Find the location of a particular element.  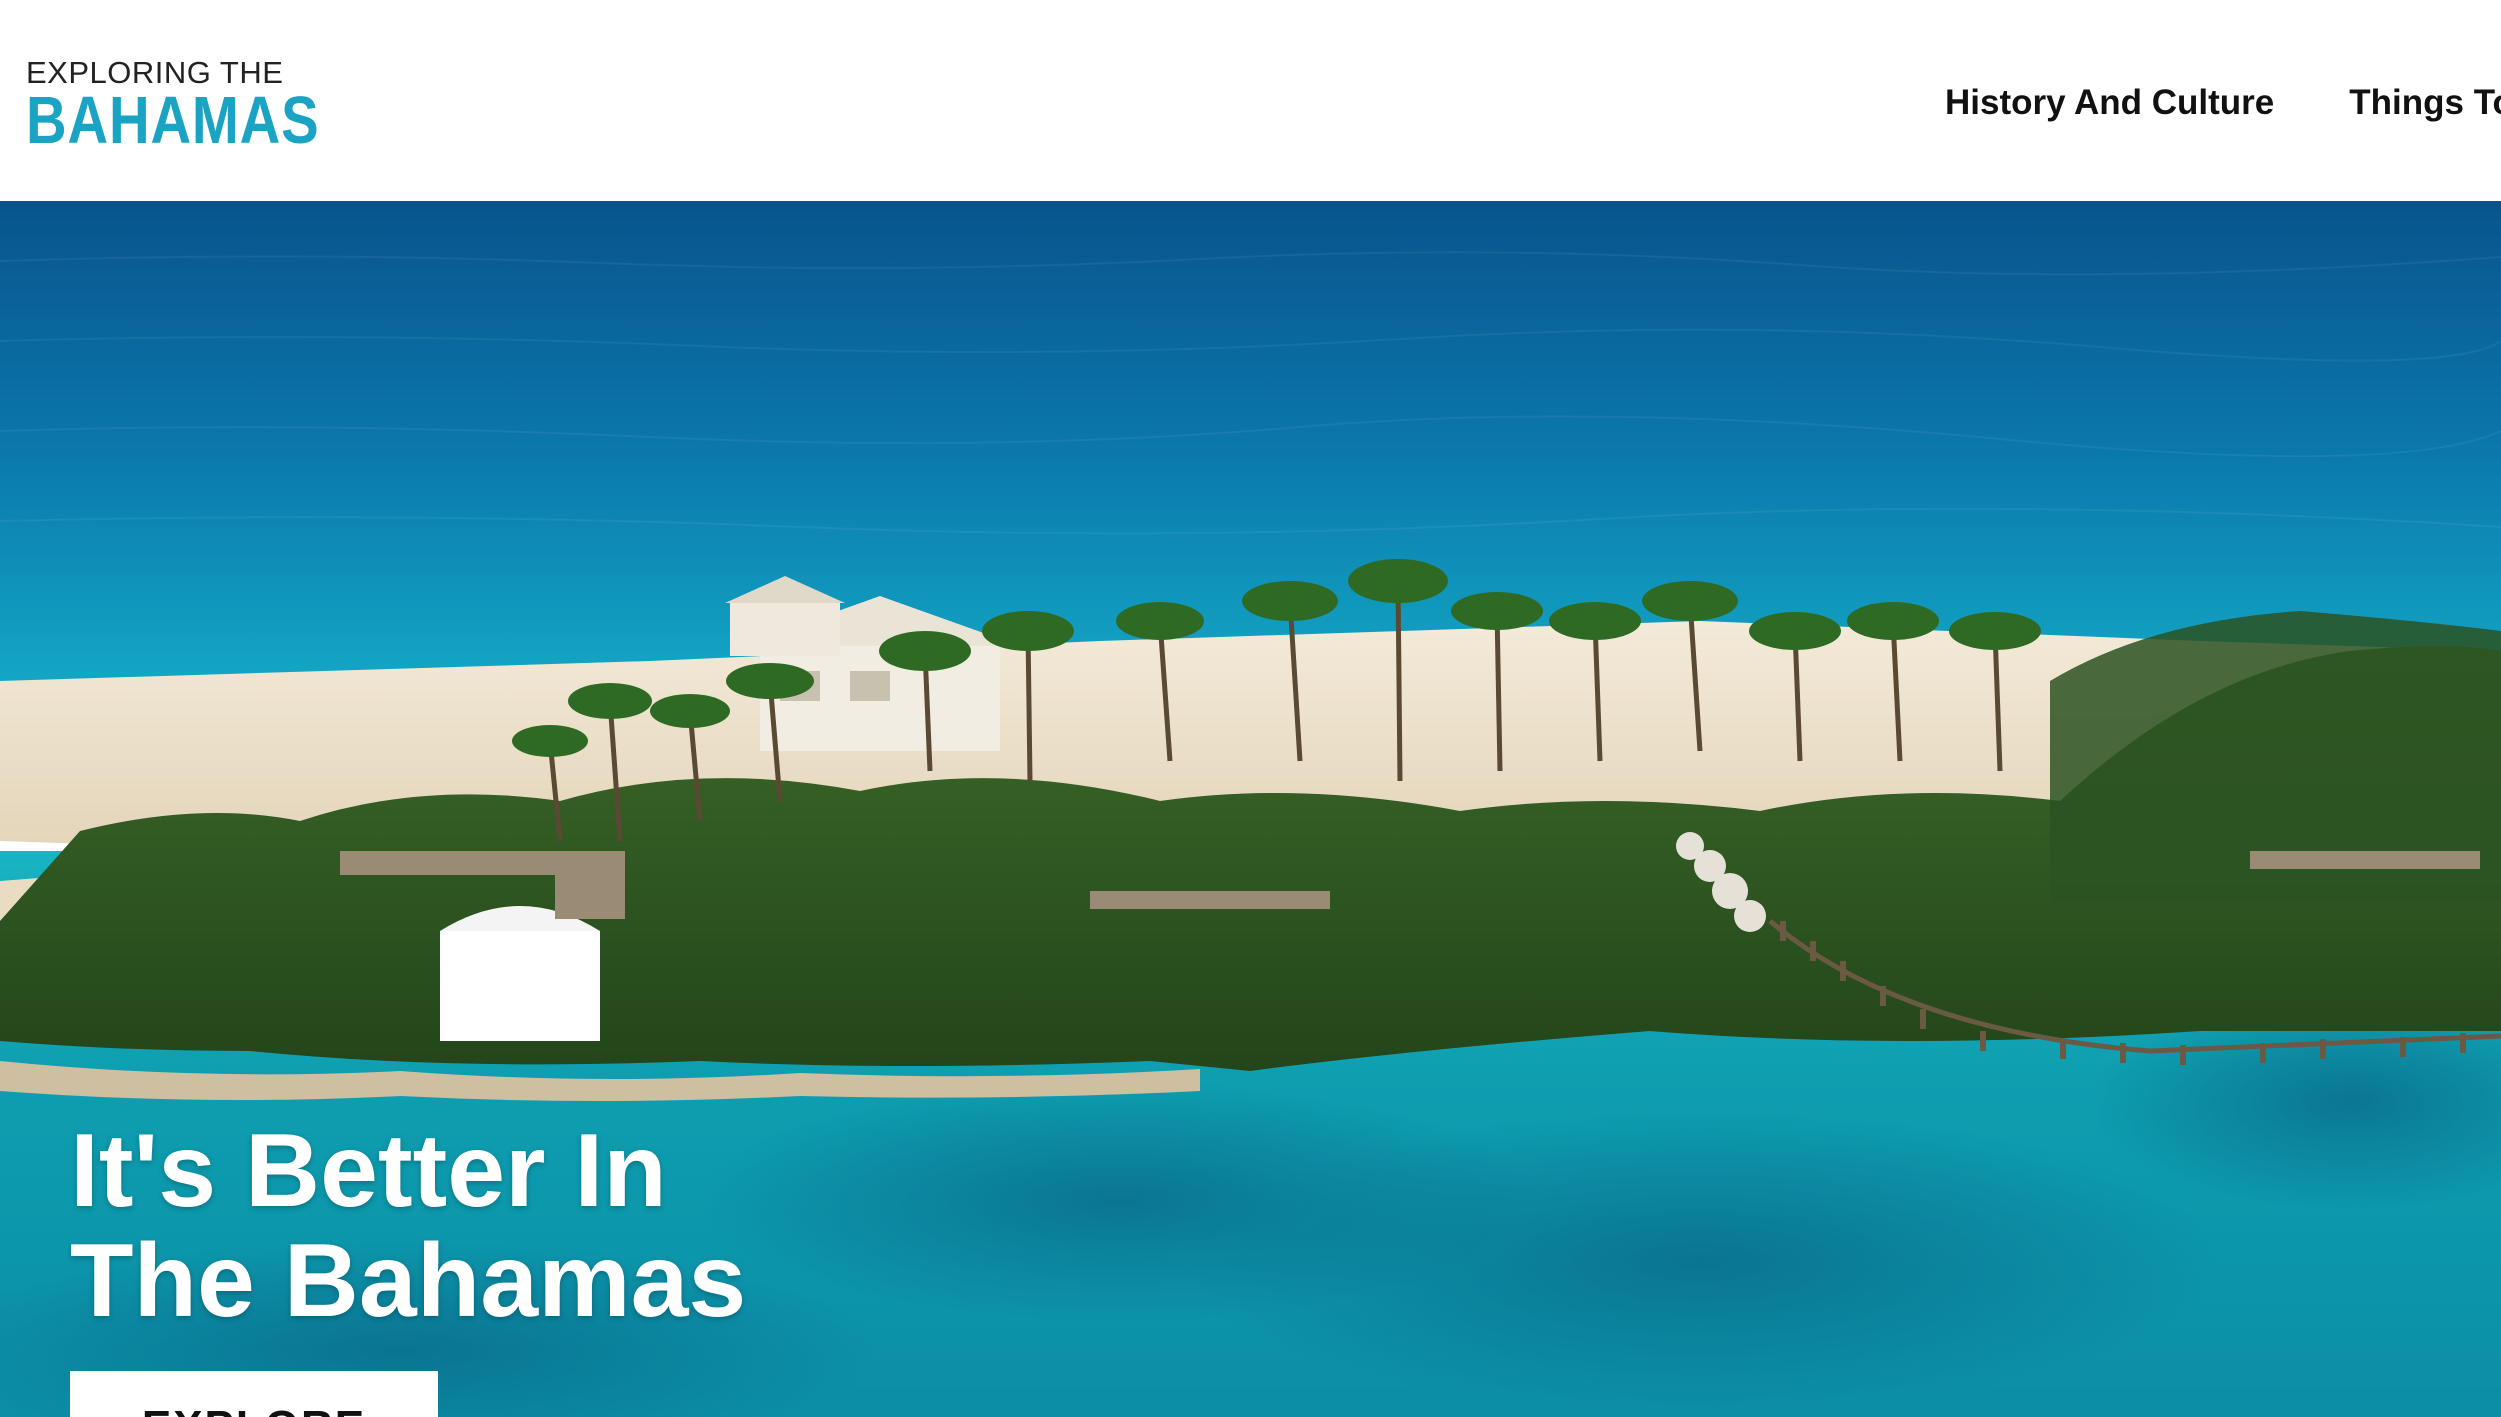

hero-title: It's Better In The Bahamas is located at coordinates (408, 1226).